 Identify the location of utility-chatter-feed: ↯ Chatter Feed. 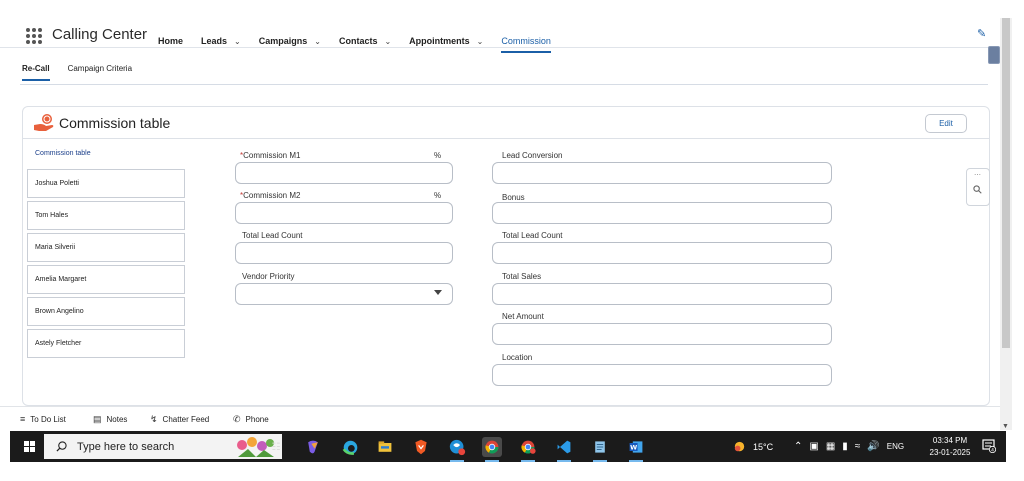
(179, 419).